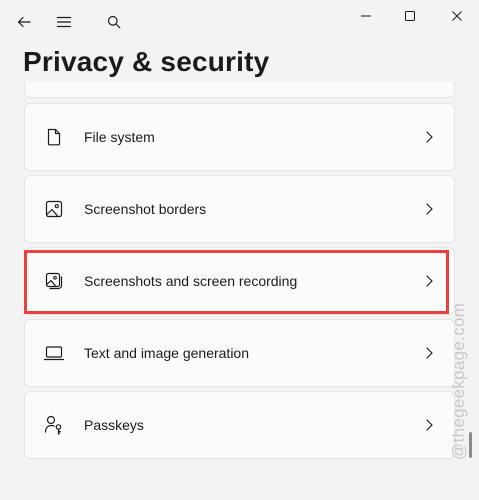 The image size is (479, 500). I want to click on previous-setting-card, so click(239, 90).